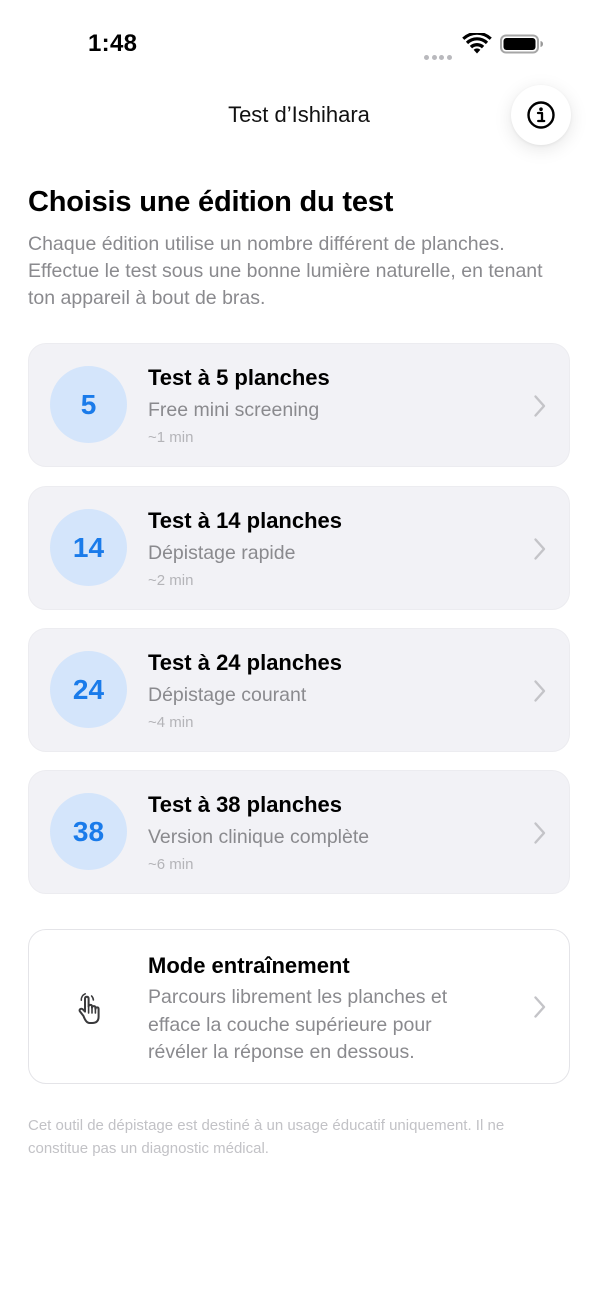 The width and height of the screenshot is (598, 1300). I want to click on edition-duration: ~6 min, so click(171, 864).